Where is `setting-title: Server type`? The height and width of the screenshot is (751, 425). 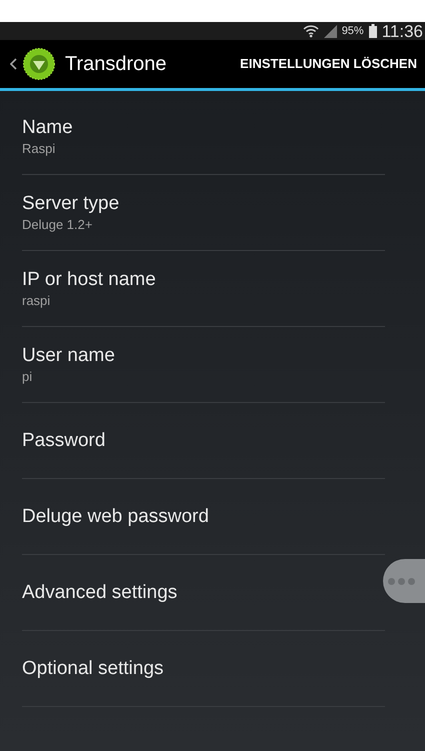 setting-title: Server type is located at coordinates (71, 204).